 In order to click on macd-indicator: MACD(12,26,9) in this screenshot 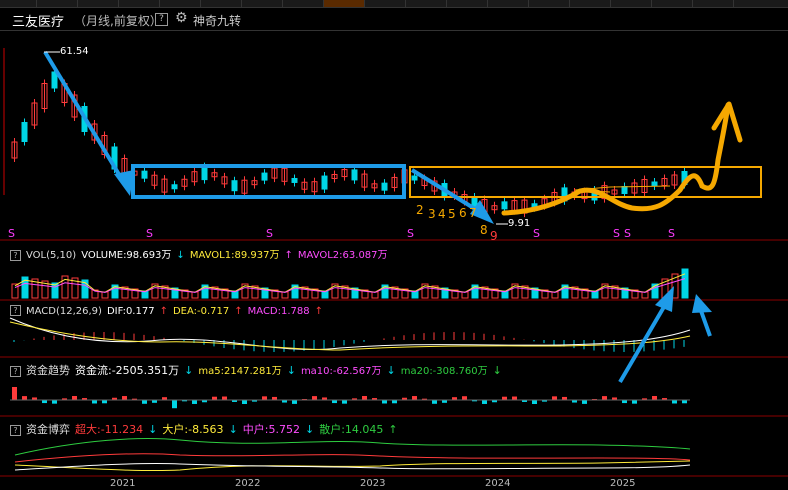, I will do `click(64, 311)`.